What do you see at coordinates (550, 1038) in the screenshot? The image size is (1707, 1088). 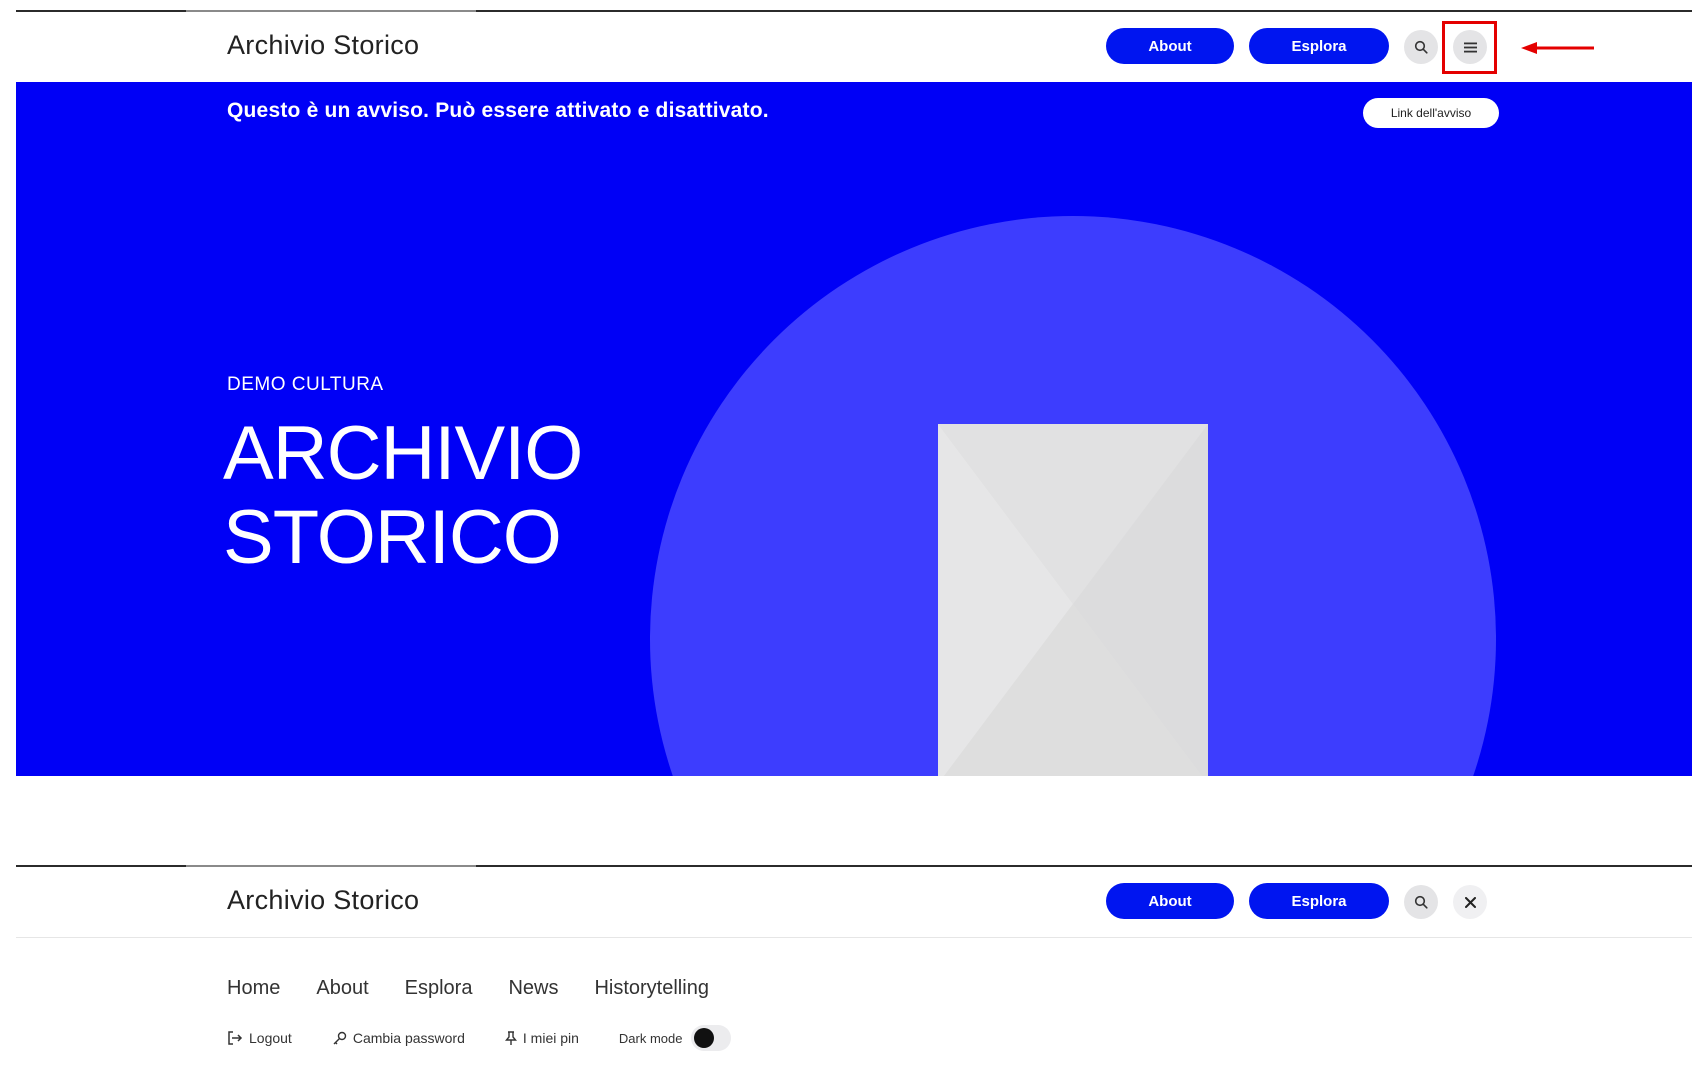 I see `my-pins-label: I miei pin` at bounding box center [550, 1038].